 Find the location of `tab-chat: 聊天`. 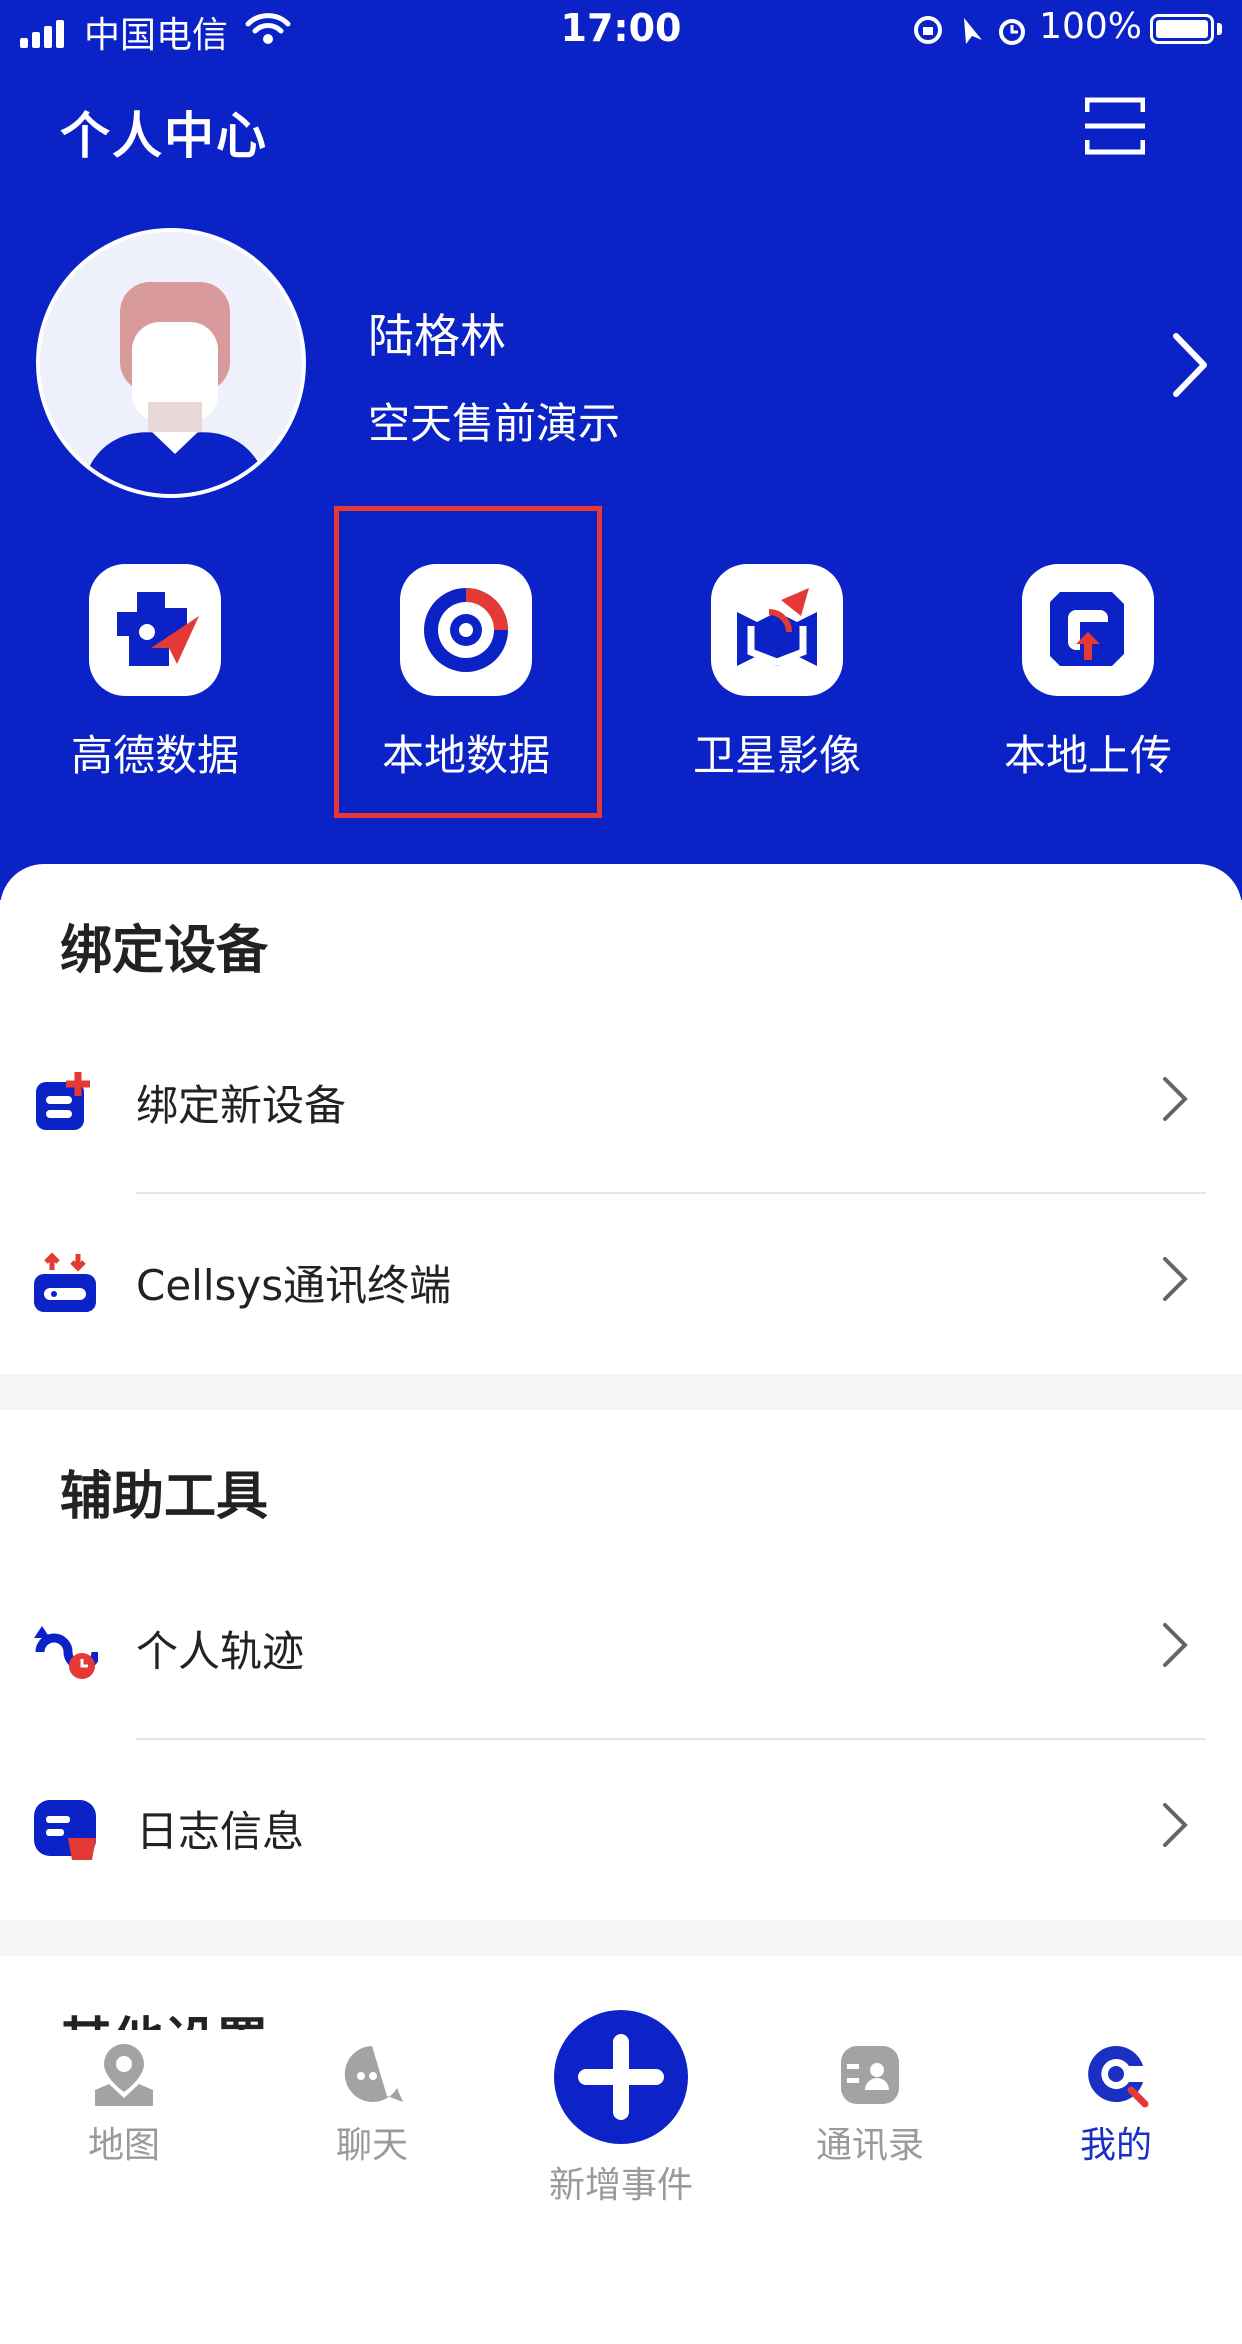

tab-chat: 聊天 is located at coordinates (372, 2104).